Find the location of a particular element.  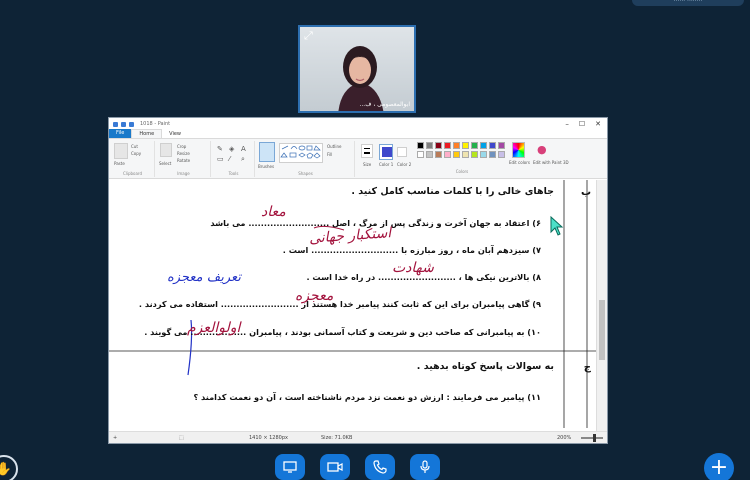

section-c-letter: ج is located at coordinates (587, 367).